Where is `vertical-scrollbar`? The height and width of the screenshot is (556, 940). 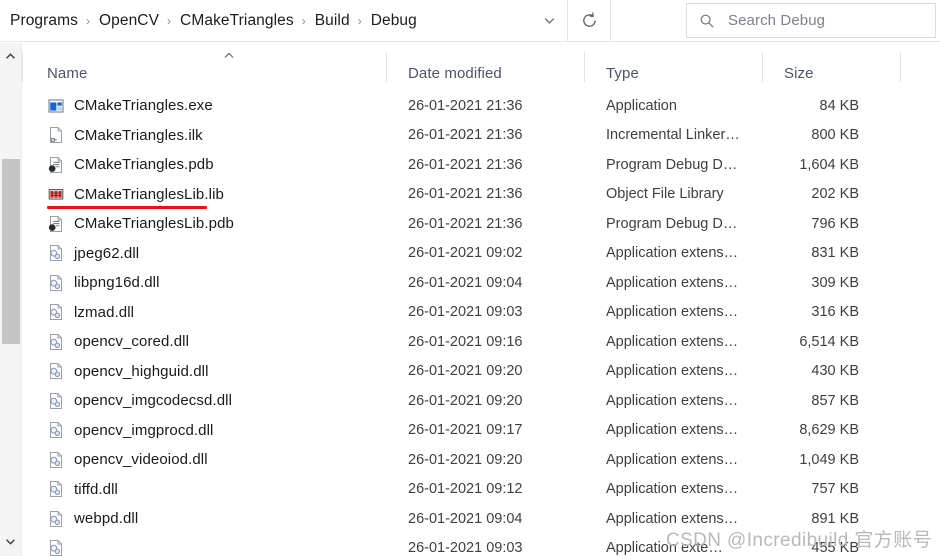 vertical-scrollbar is located at coordinates (11, 299).